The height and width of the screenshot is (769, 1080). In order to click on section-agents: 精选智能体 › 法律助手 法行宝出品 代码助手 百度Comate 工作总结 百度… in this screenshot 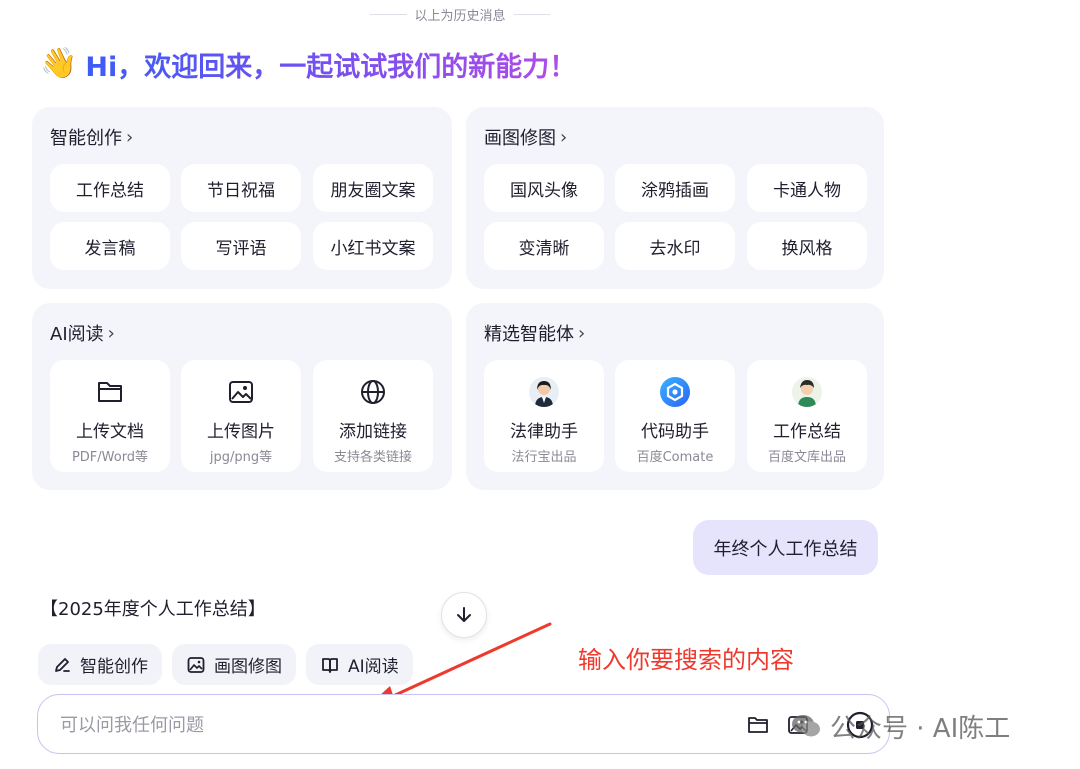, I will do `click(675, 396)`.